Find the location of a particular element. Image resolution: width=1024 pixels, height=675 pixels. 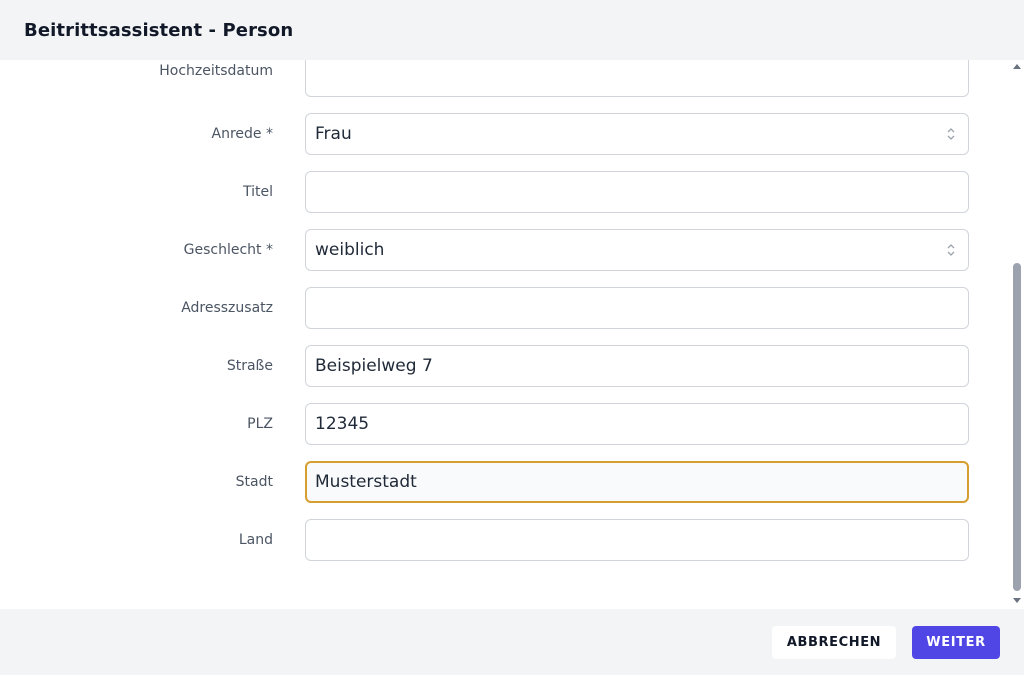

field-label: Geschlecht * is located at coordinates (228, 250).